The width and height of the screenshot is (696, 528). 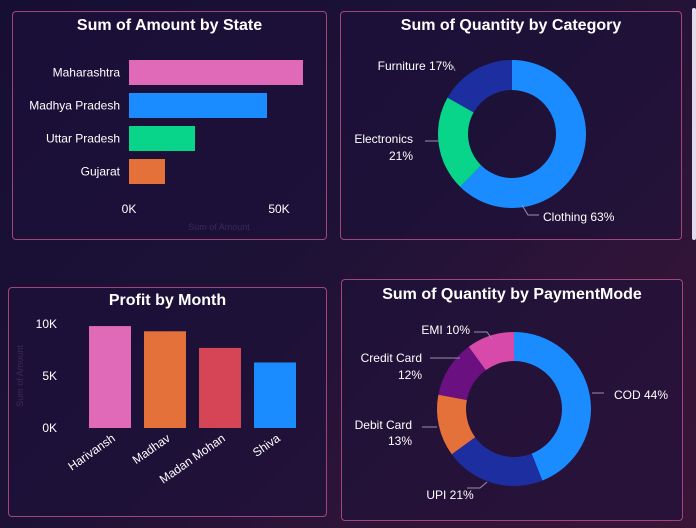 What do you see at coordinates (20, 376) in the screenshot?
I see `y-axis-title: Sum of Amount` at bounding box center [20, 376].